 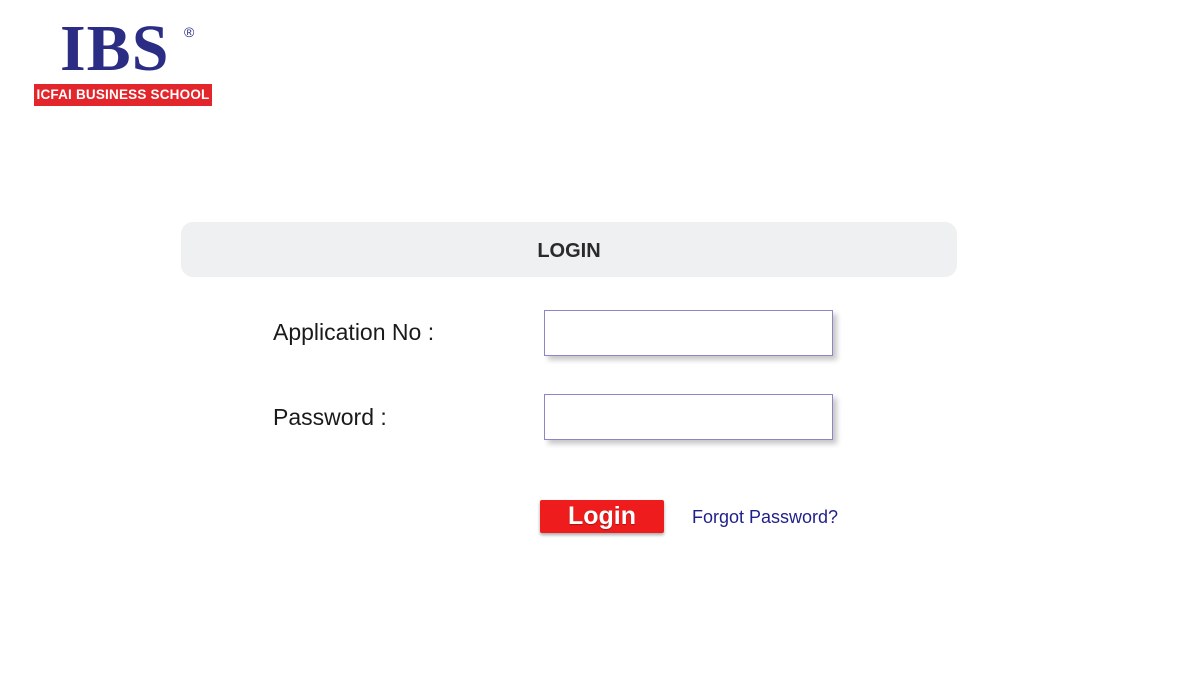 I want to click on password-label: Password :, so click(x=330, y=417).